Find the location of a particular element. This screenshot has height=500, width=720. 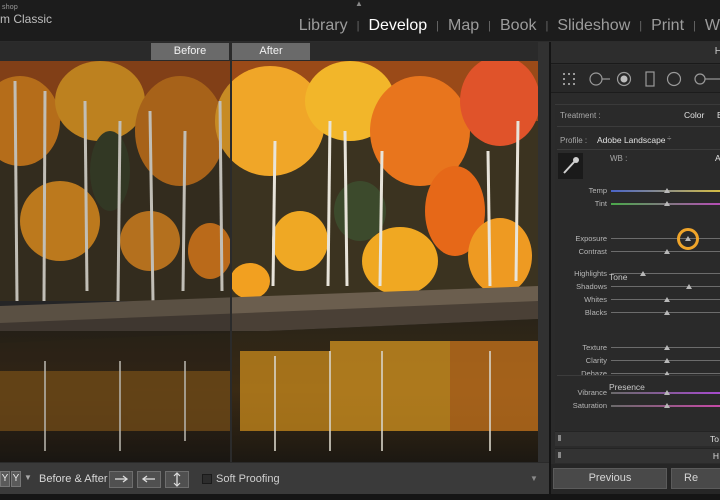

contrast-slider-thumb is located at coordinates (667, 251).